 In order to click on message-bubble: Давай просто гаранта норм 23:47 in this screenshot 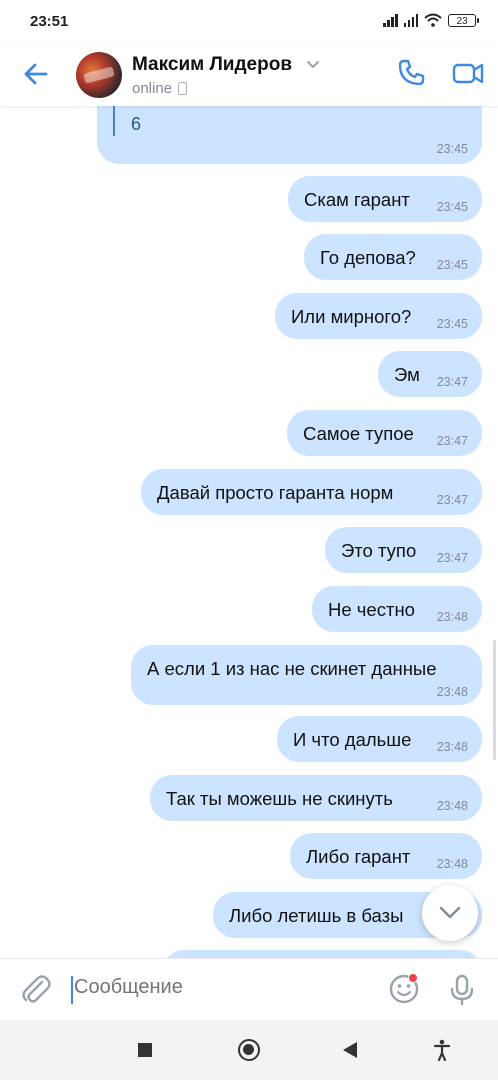, I will do `click(311, 492)`.